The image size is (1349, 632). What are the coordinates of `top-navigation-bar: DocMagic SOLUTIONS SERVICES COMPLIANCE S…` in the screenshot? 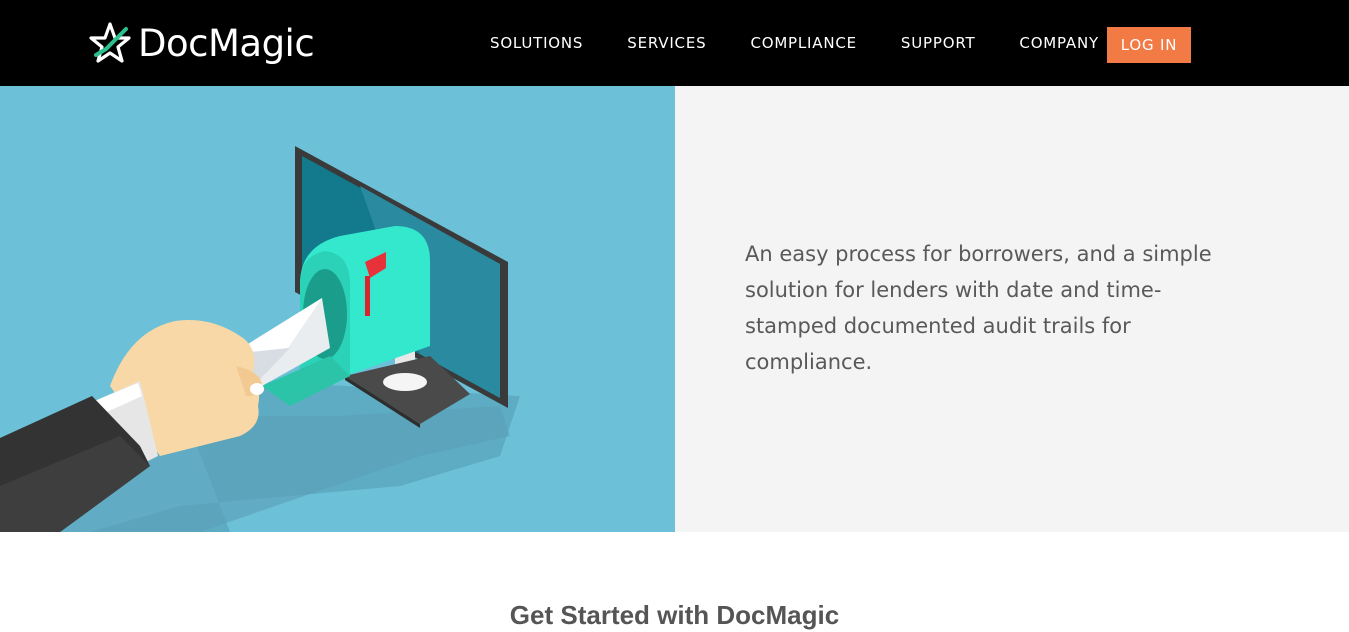 It's located at (674, 43).